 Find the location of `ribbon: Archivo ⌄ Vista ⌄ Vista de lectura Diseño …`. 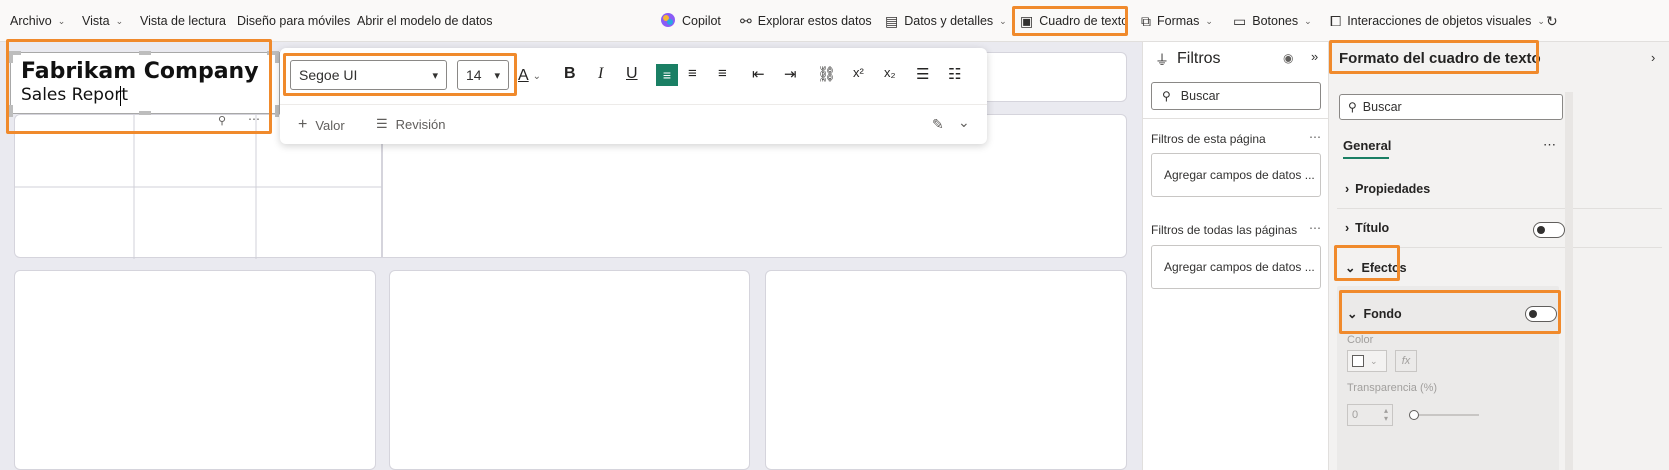

ribbon: Archivo ⌄ Vista ⌄ Vista de lectura Diseño … is located at coordinates (834, 21).